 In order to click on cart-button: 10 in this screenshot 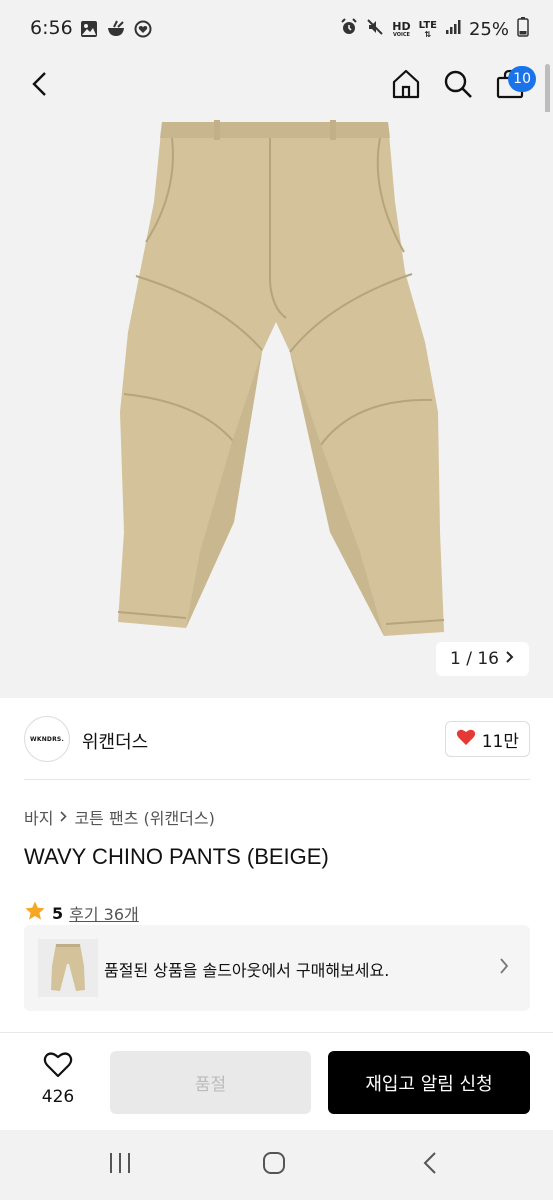, I will do `click(513, 86)`.